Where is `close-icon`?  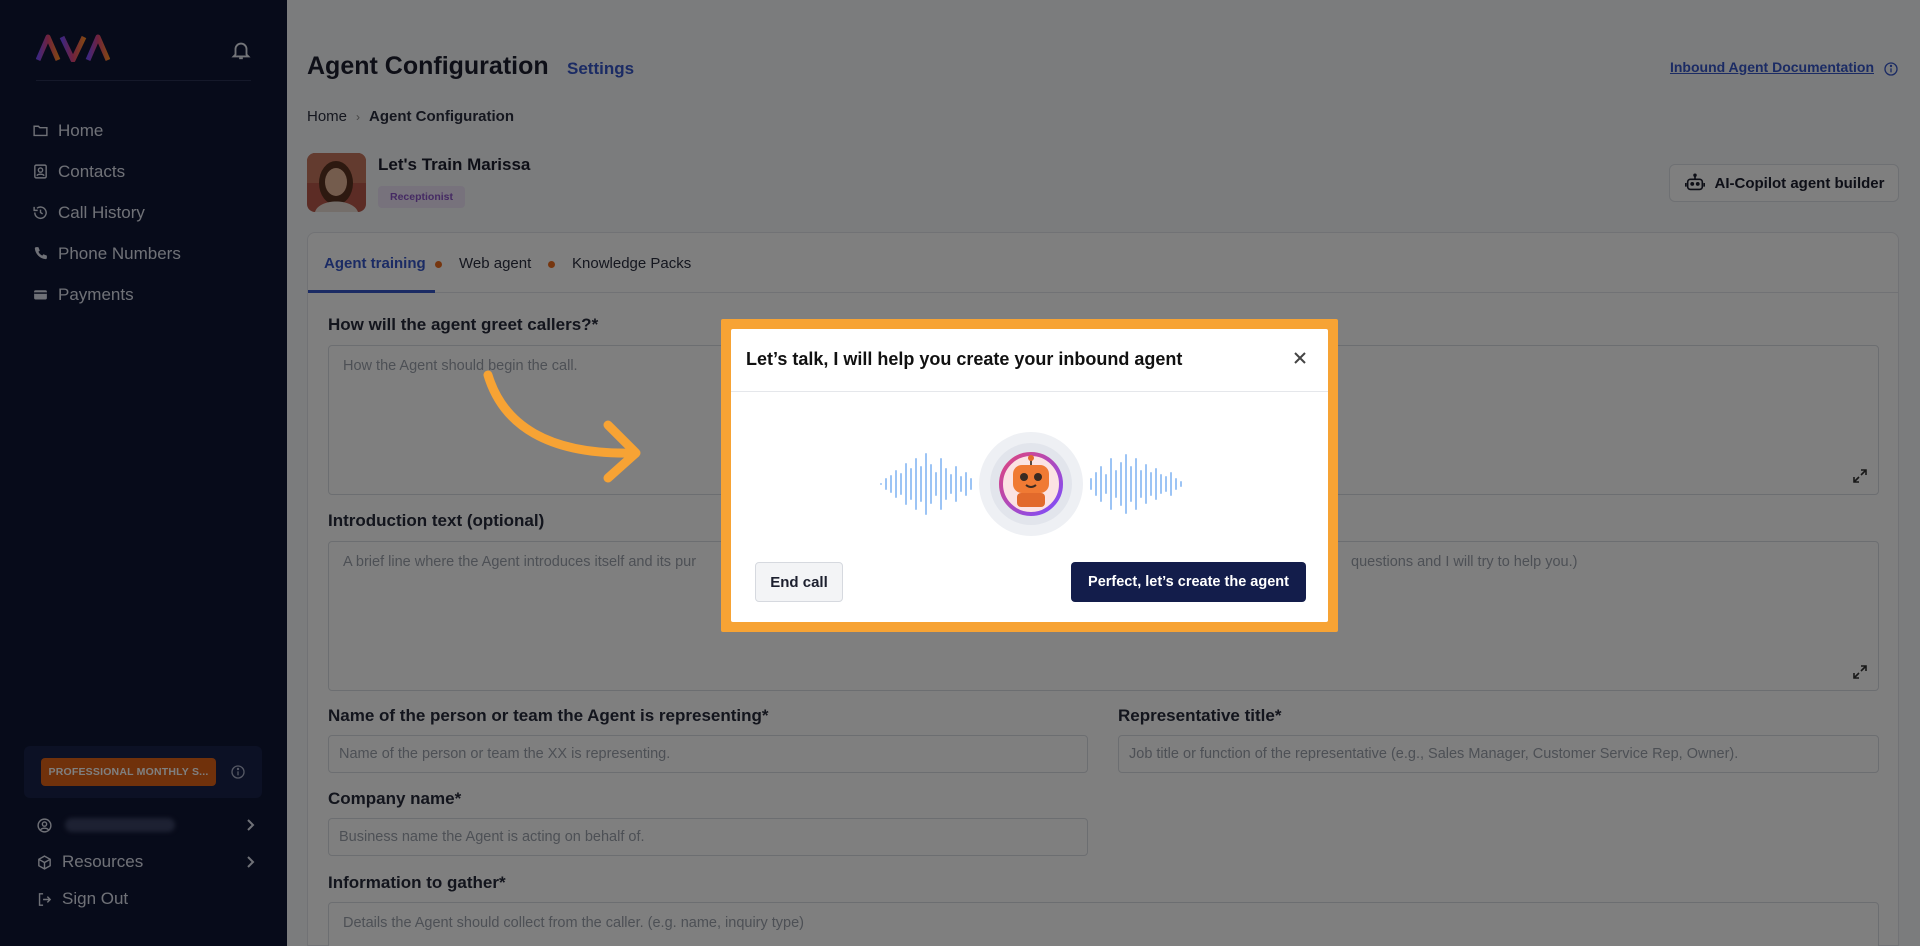 close-icon is located at coordinates (1300, 358).